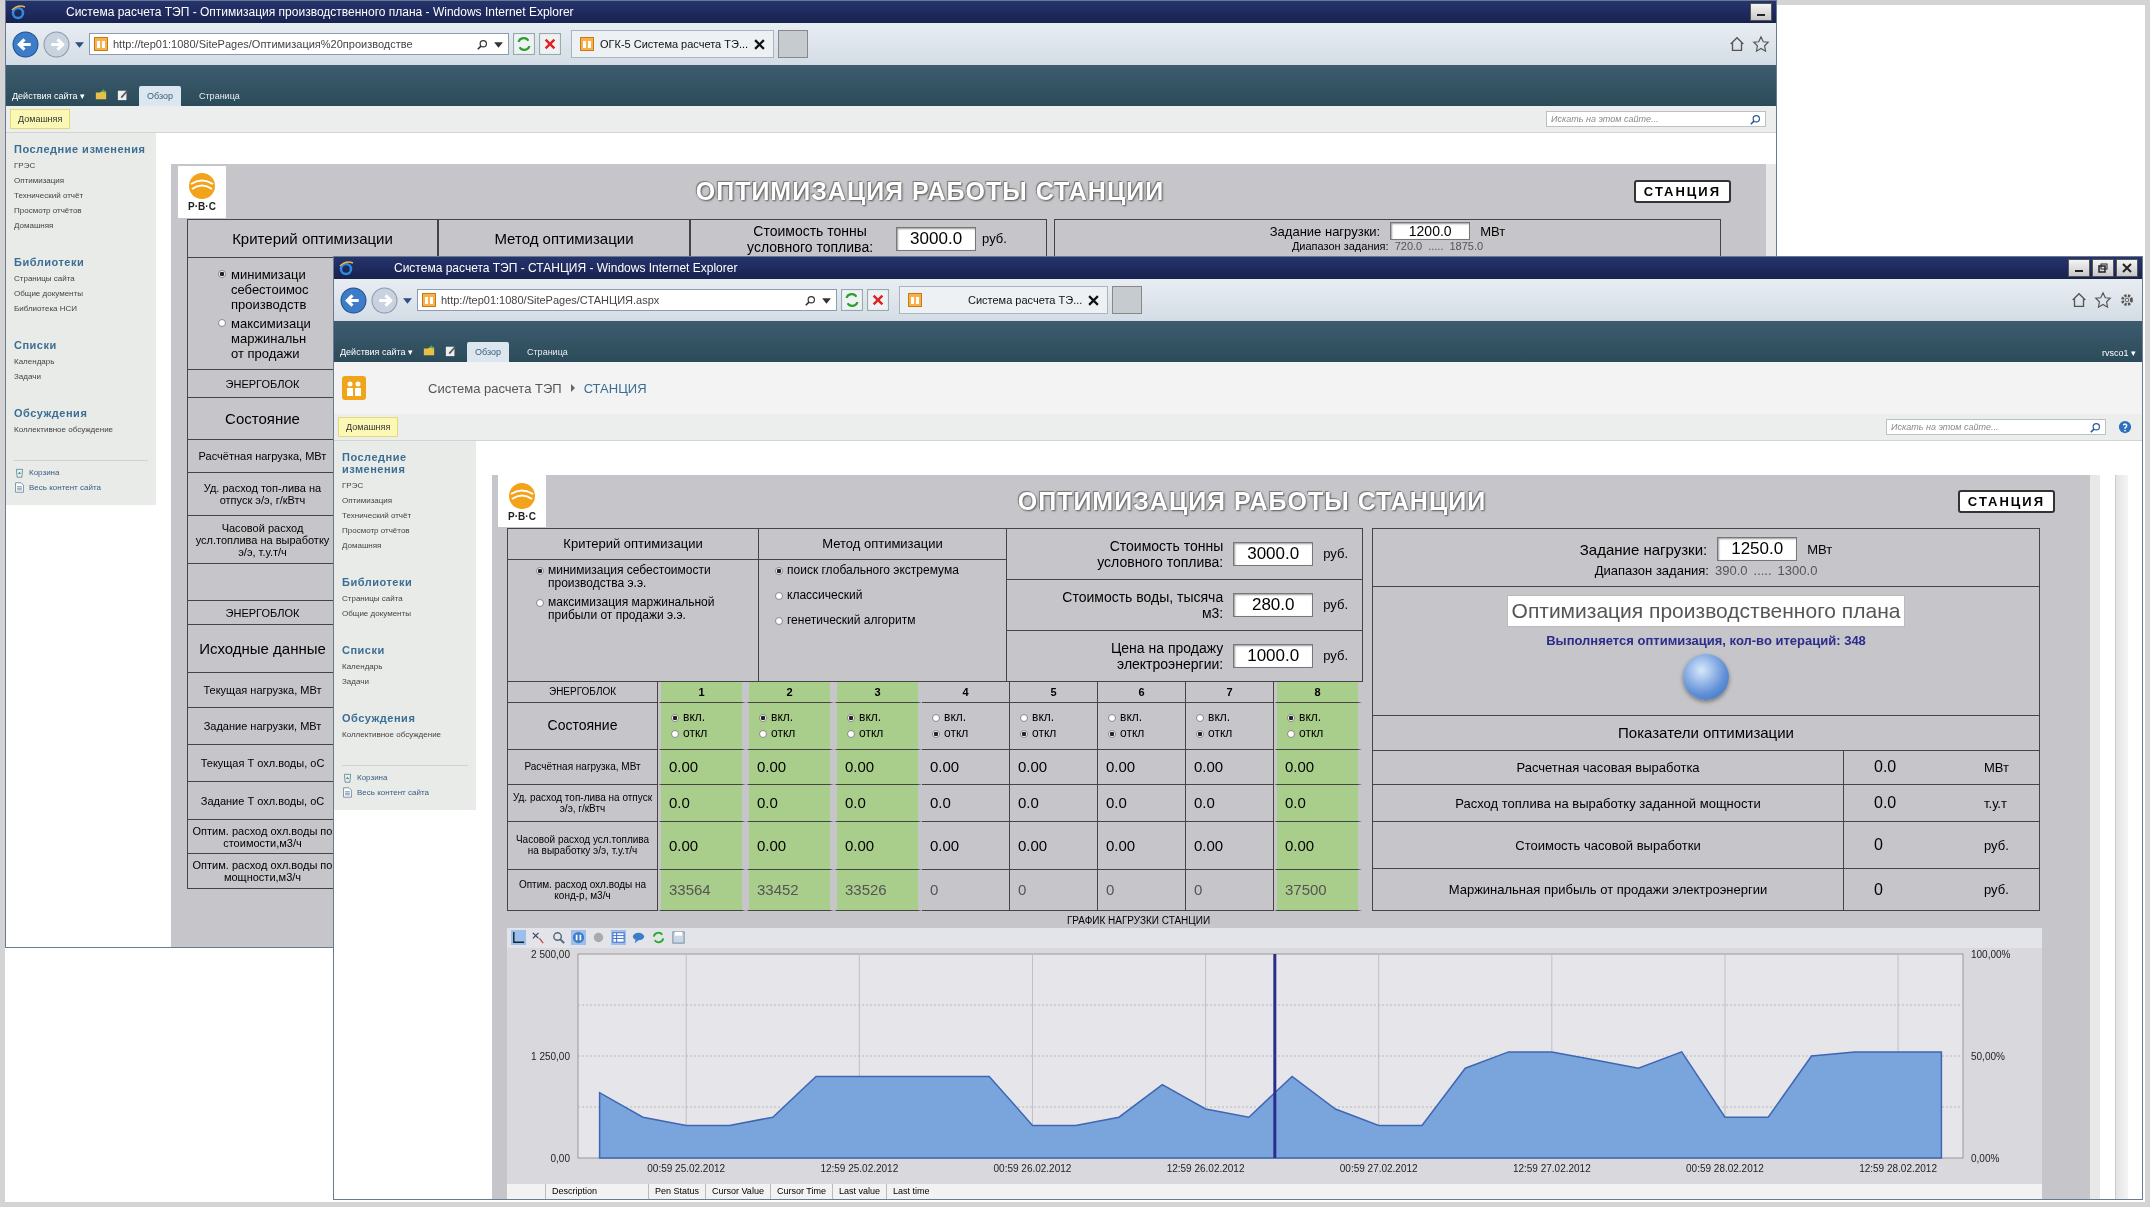 Image resolution: width=2150 pixels, height=1207 pixels. What do you see at coordinates (1757, 549) in the screenshot?
I see `load-task-field: 1250.0` at bounding box center [1757, 549].